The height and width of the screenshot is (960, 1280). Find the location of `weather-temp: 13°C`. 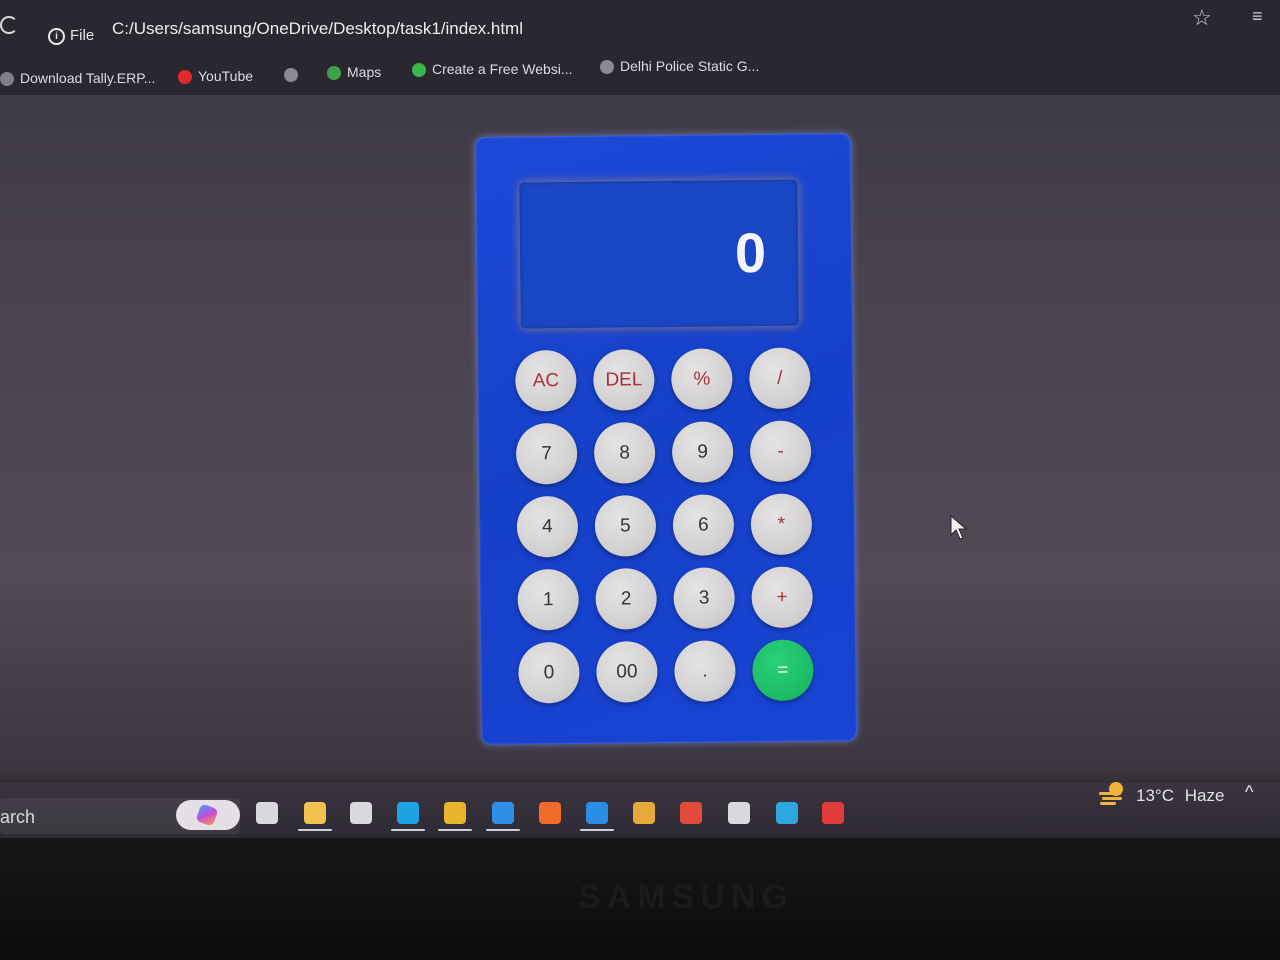

weather-temp: 13°C is located at coordinates (1155, 795).